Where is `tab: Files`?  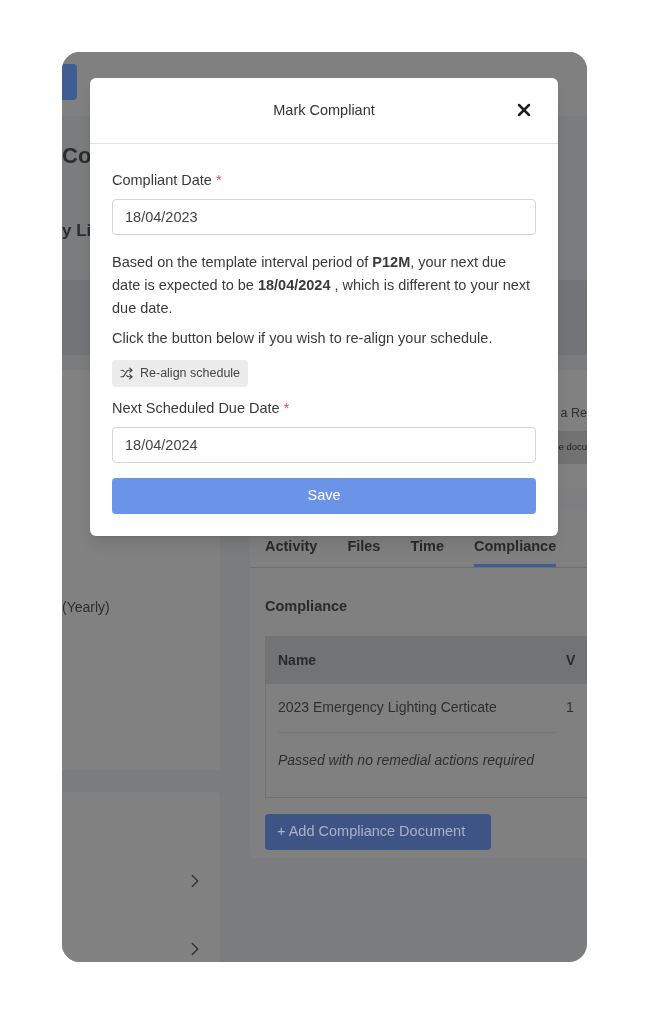 tab: Files is located at coordinates (364, 551).